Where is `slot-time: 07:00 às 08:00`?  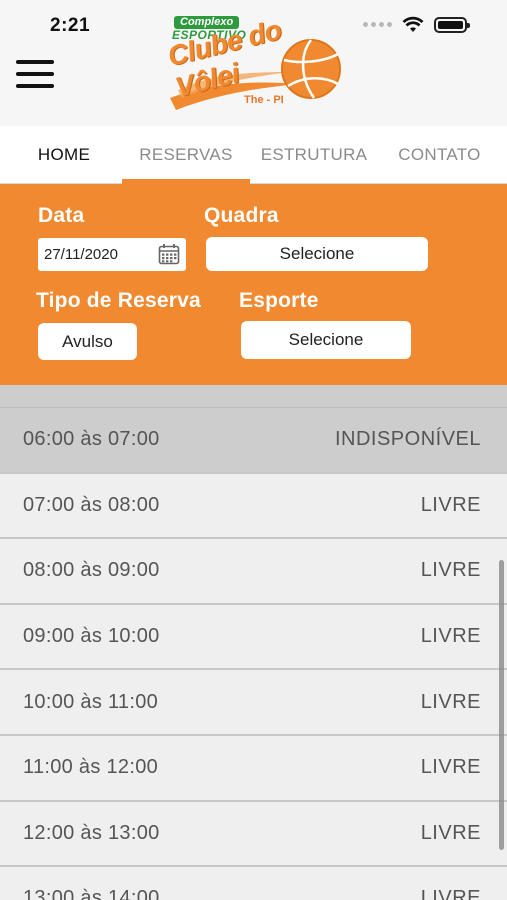 slot-time: 07:00 às 08:00 is located at coordinates (91, 504).